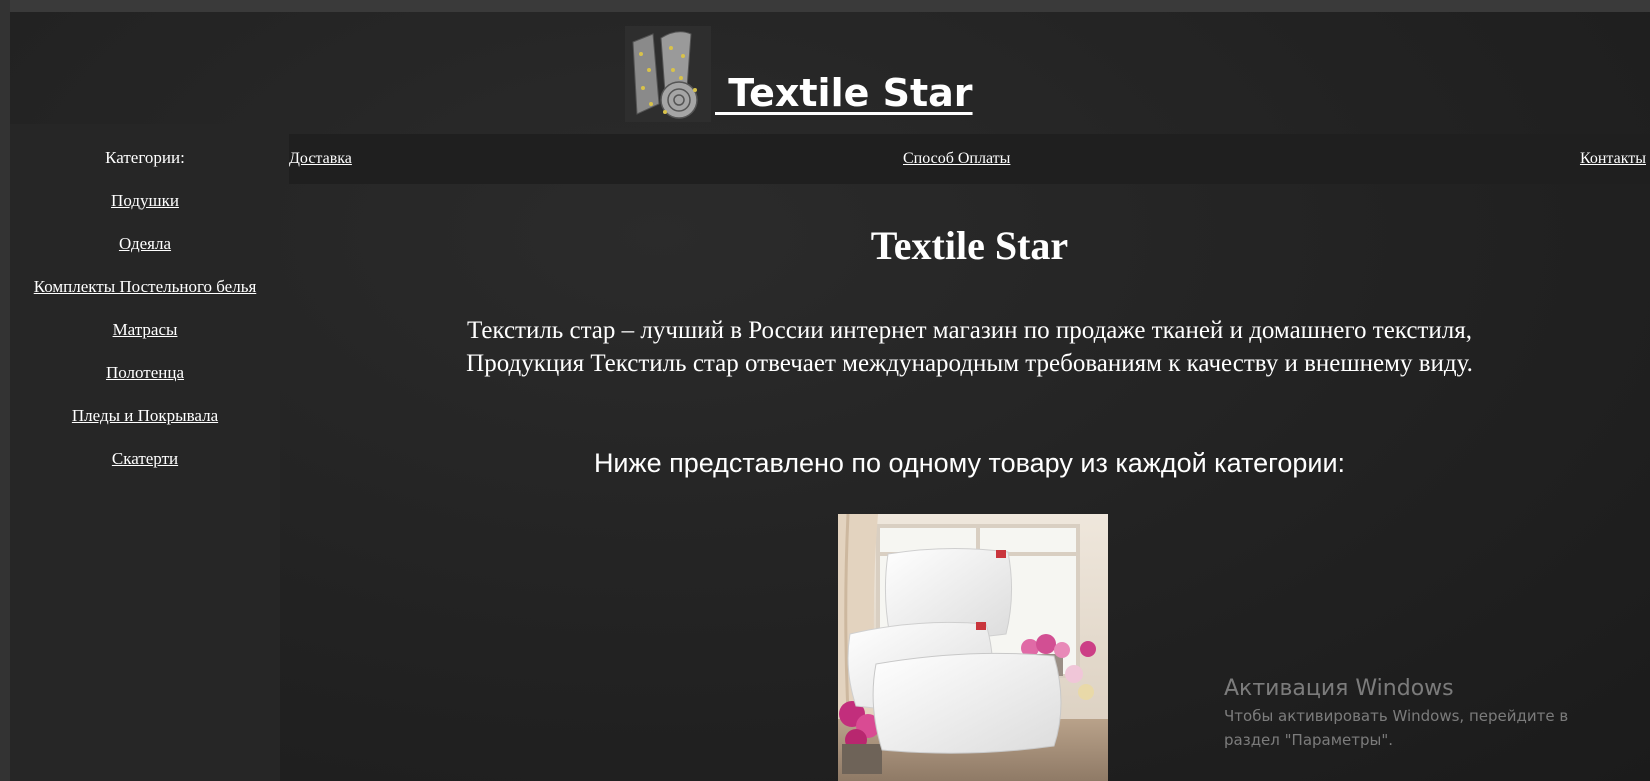 This screenshot has width=1650, height=781. Describe the element at coordinates (799, 72) in the screenshot. I see `brand-link: Textile Star` at that location.